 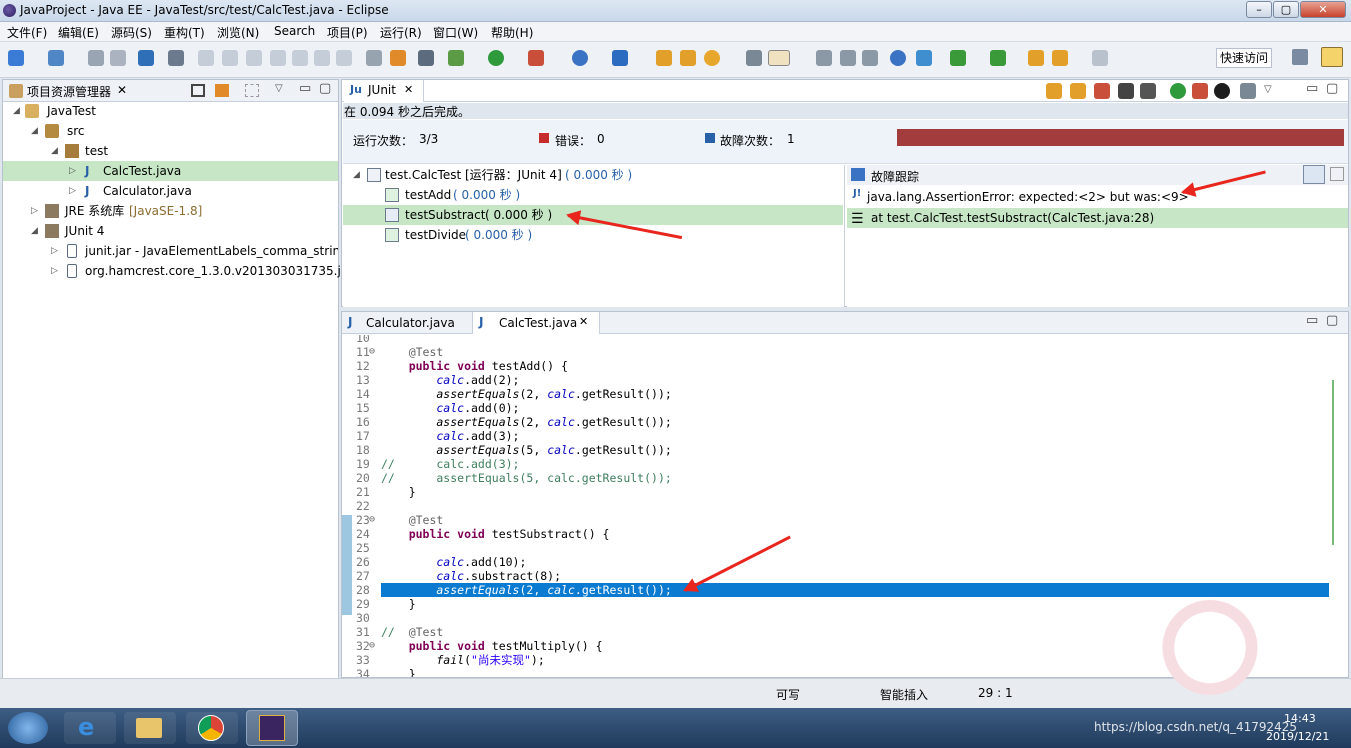 I want to click on back-icon, so click(x=1060, y=58).